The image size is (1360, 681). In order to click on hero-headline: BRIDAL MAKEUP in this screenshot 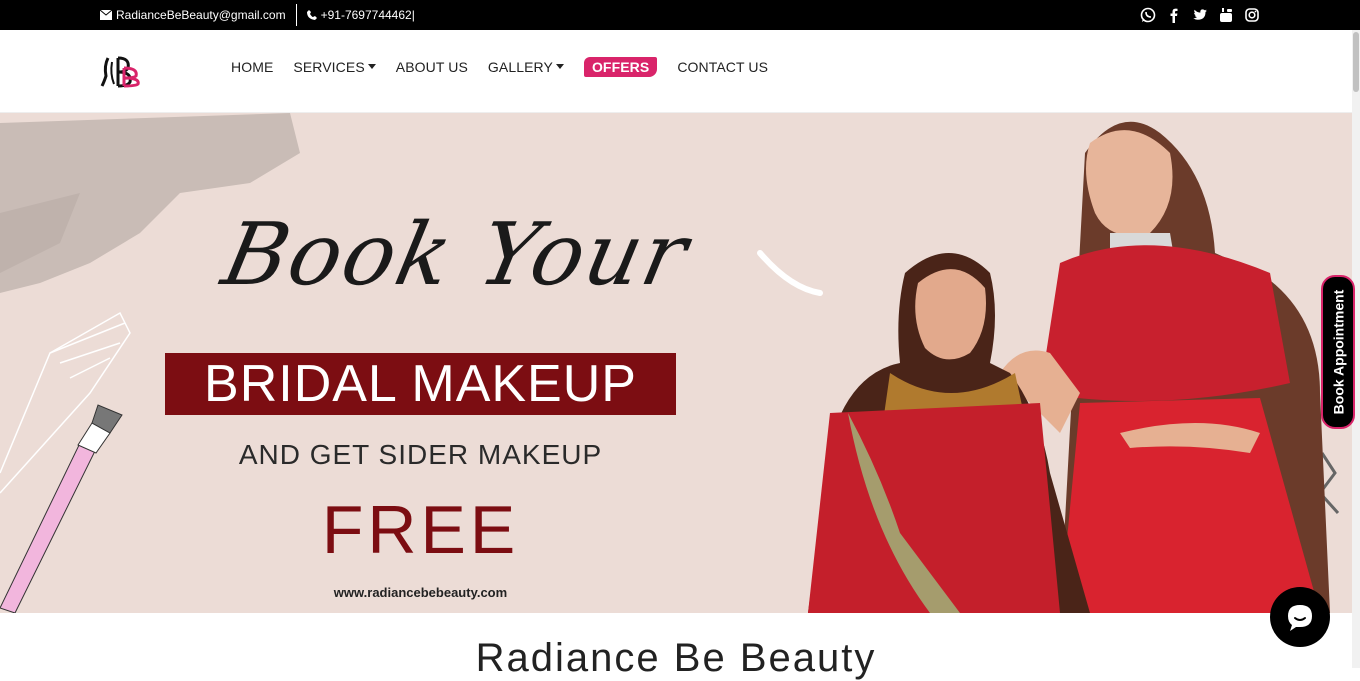, I will do `click(420, 384)`.